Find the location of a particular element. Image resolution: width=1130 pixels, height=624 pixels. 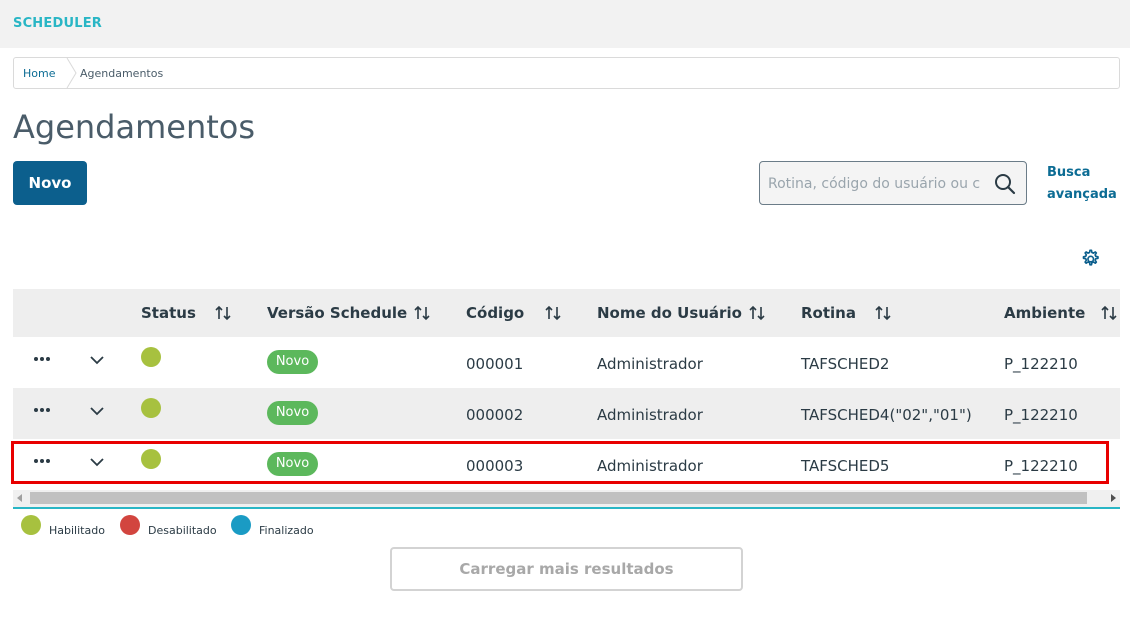

scrollbar-thumb is located at coordinates (558, 498).